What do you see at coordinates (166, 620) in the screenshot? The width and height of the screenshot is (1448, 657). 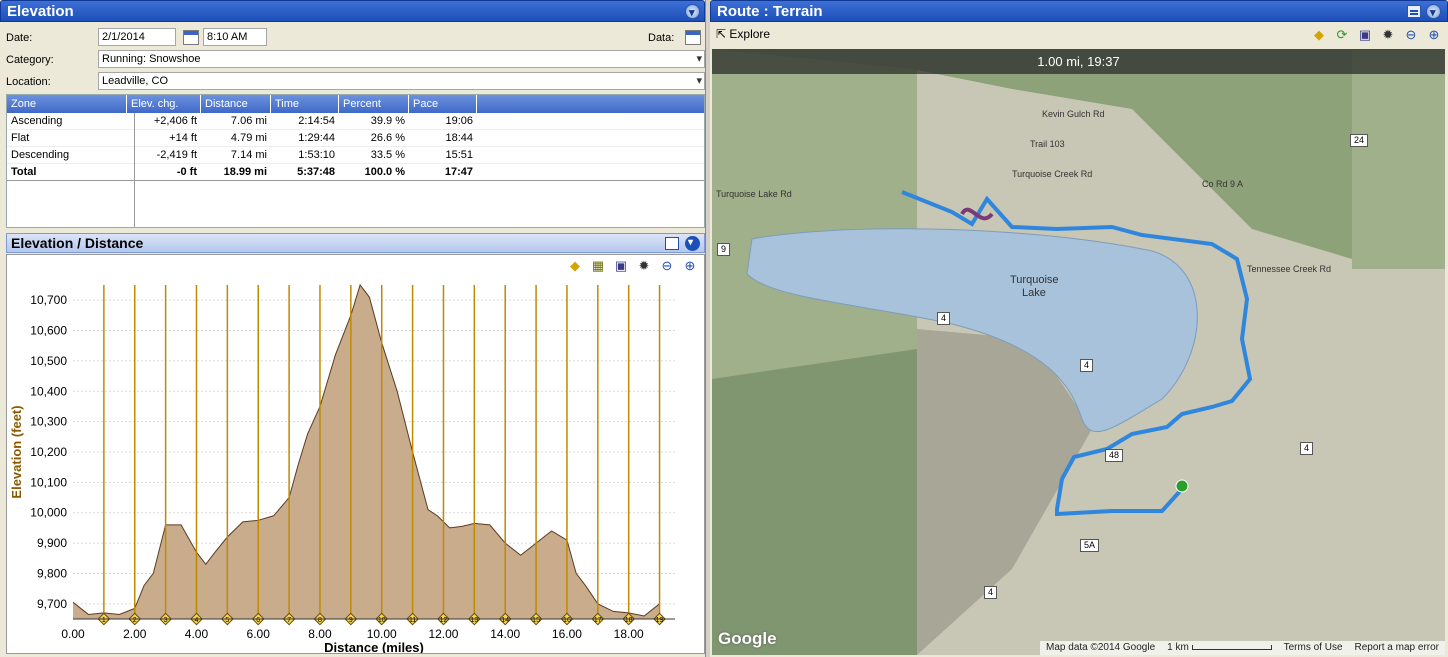 I see `mile-marker-label: 3` at bounding box center [166, 620].